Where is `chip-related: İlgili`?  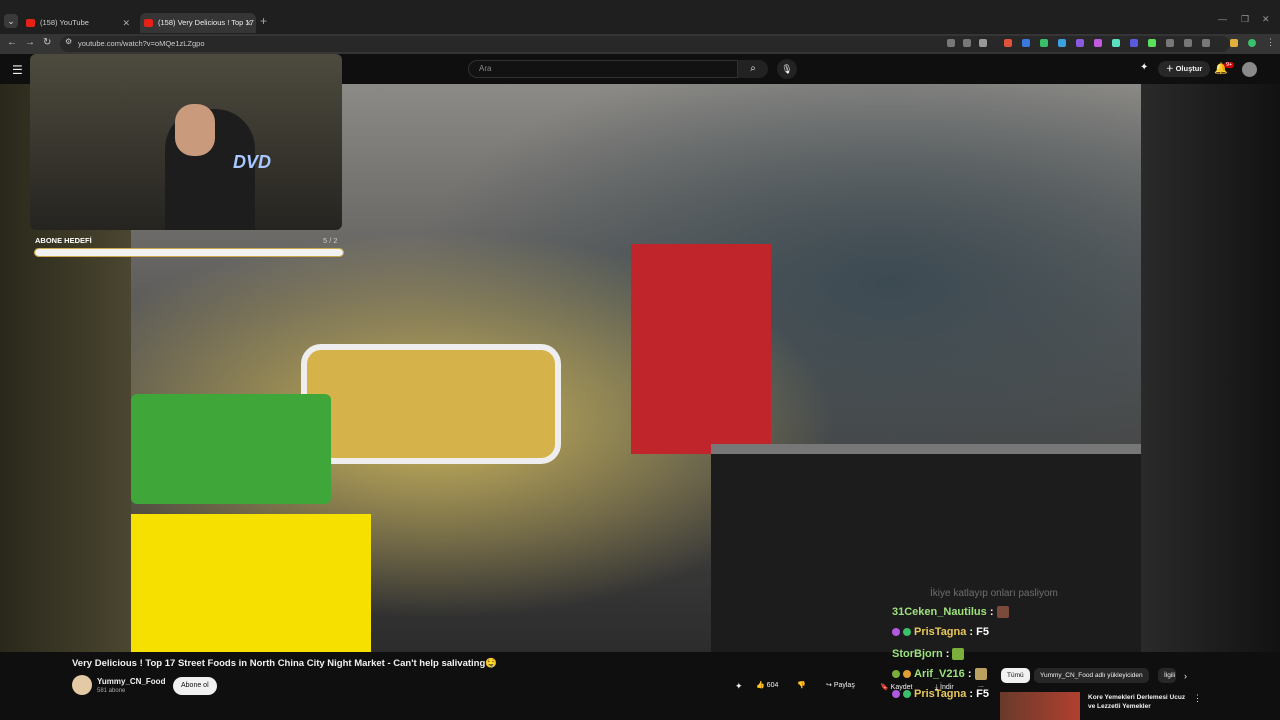
chip-related: İlgili is located at coordinates (1167, 675).